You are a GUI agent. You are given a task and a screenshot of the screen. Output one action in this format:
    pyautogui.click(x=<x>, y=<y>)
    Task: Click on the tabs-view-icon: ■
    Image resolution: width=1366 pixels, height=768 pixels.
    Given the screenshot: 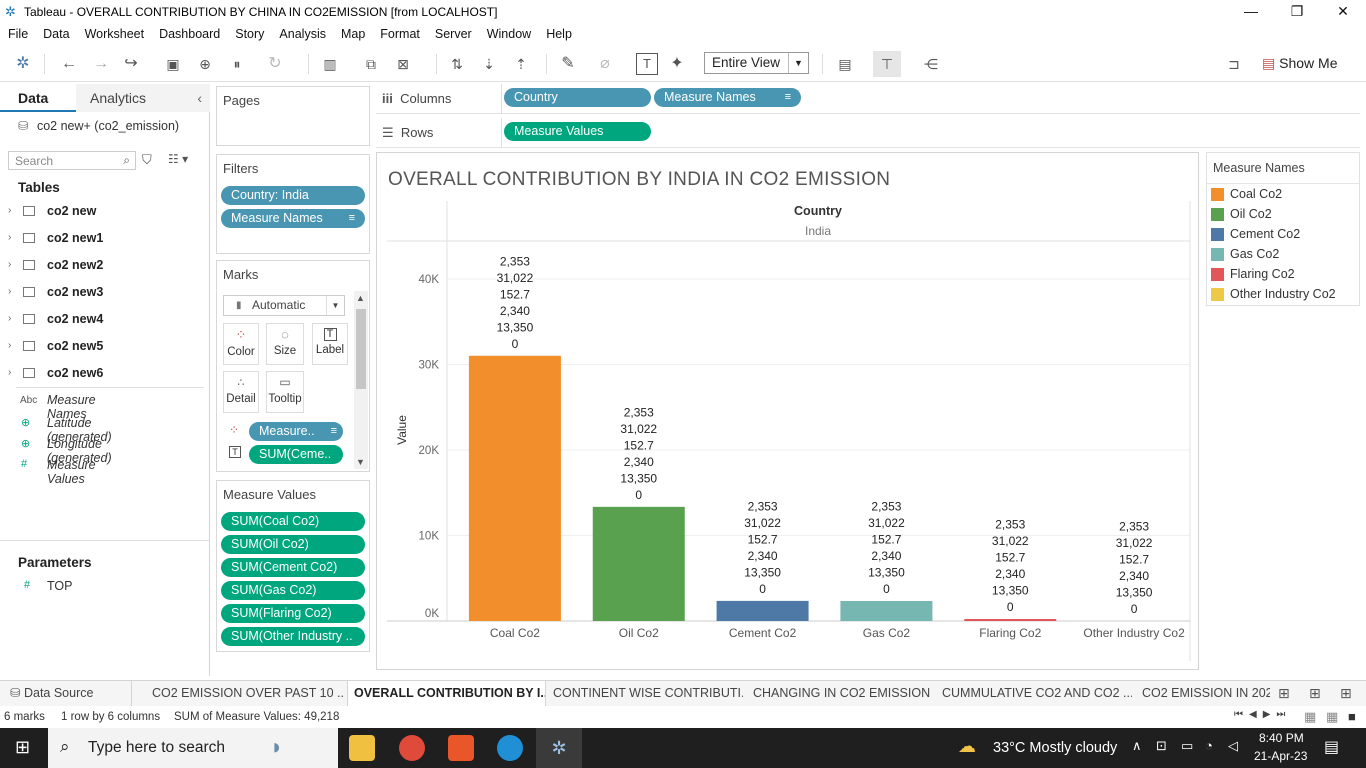 What is the action you would take?
    pyautogui.click(x=1352, y=716)
    